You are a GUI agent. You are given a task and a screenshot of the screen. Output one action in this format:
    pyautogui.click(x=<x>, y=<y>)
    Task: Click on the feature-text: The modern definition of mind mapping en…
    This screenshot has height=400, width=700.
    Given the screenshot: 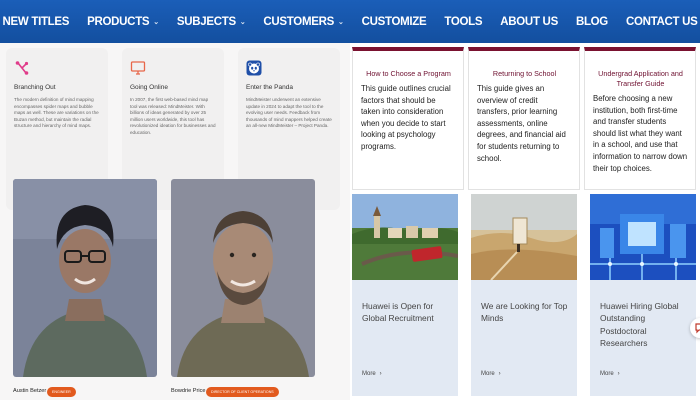 What is the action you would take?
    pyautogui.click(x=56, y=113)
    